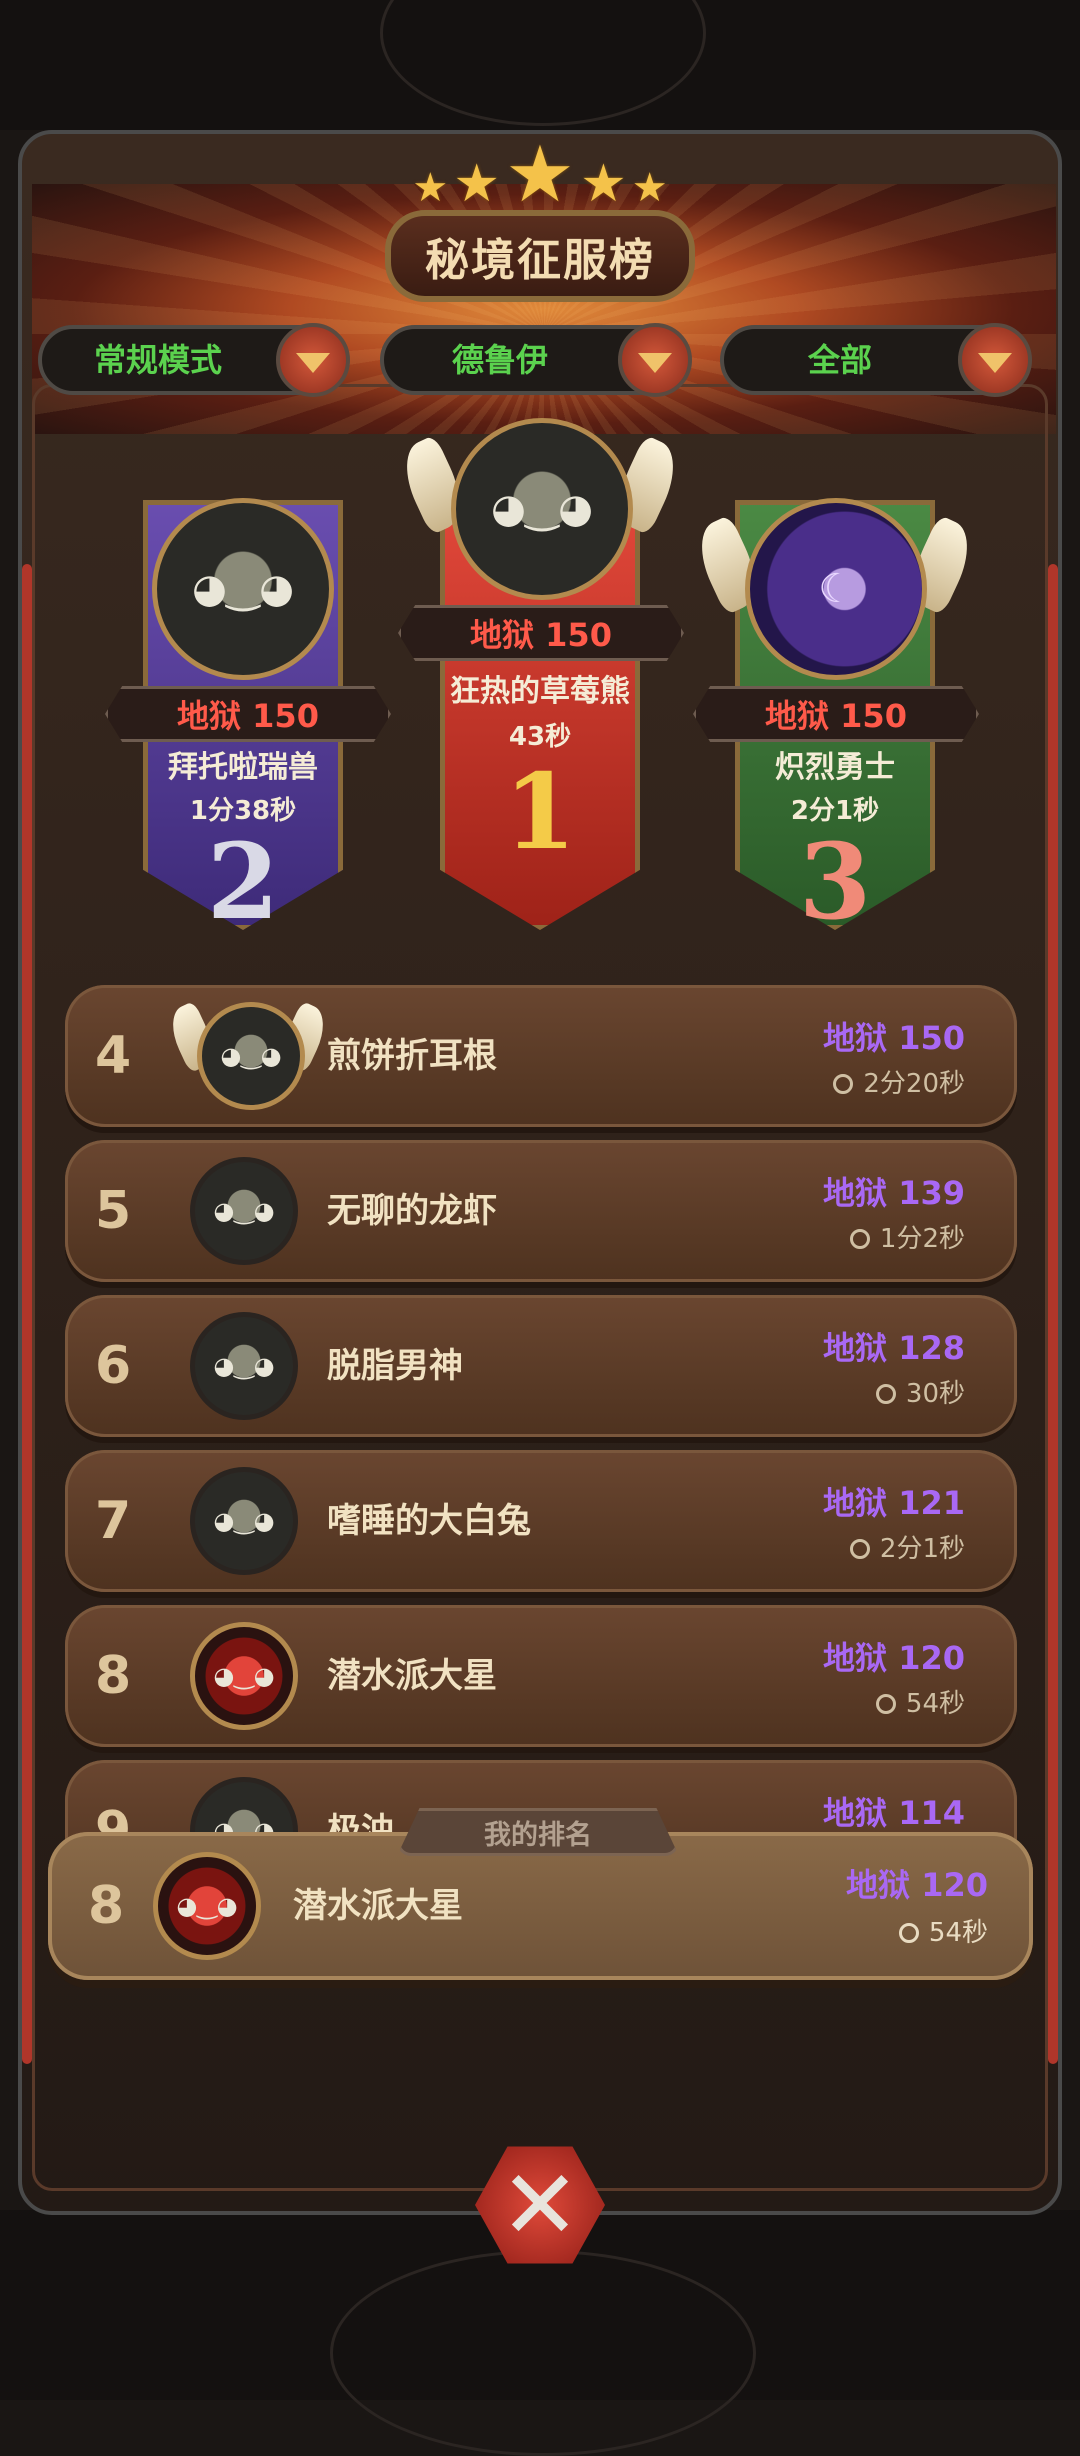  What do you see at coordinates (839, 360) in the screenshot?
I see `scope-filter-label: 全部` at bounding box center [839, 360].